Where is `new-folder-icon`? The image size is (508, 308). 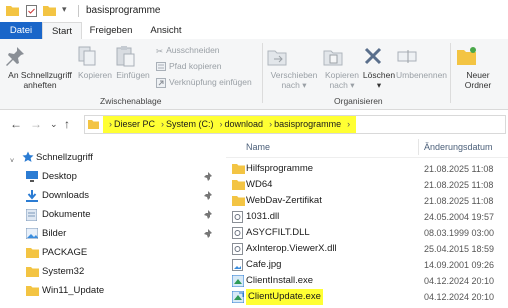 new-folder-icon is located at coordinates (49, 10).